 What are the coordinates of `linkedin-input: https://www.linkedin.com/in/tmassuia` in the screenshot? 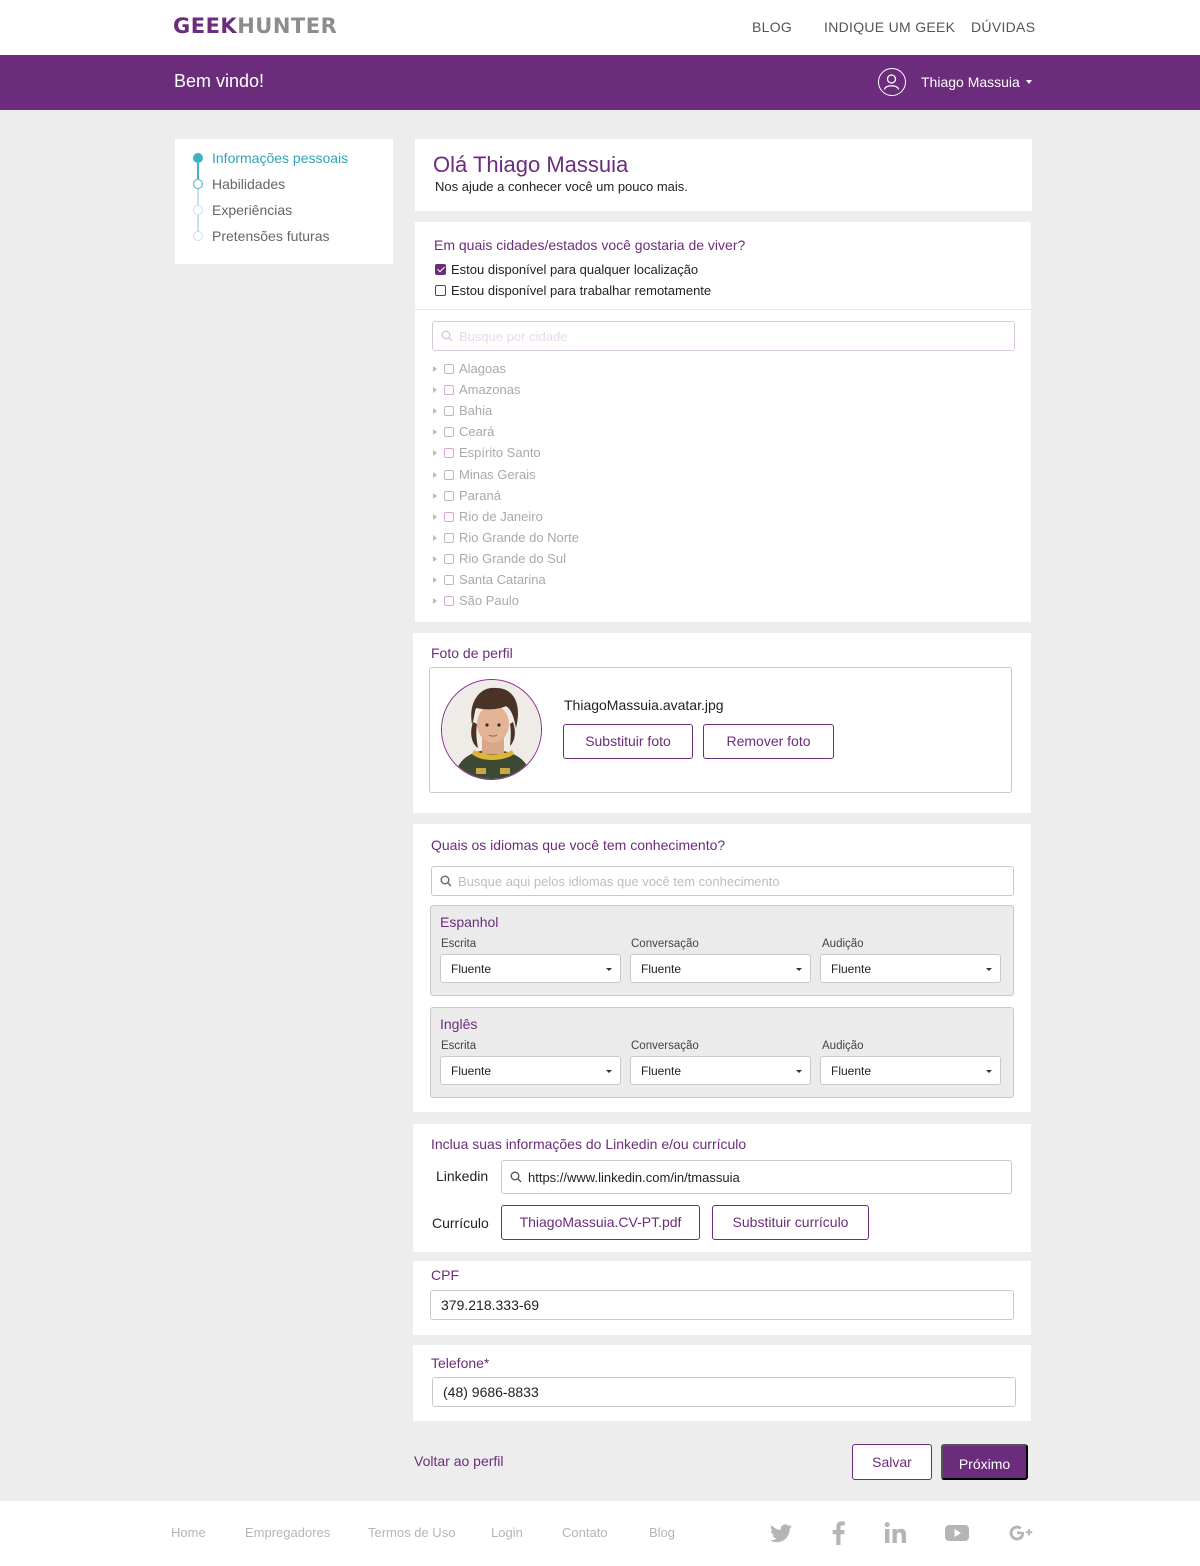 It's located at (756, 1177).